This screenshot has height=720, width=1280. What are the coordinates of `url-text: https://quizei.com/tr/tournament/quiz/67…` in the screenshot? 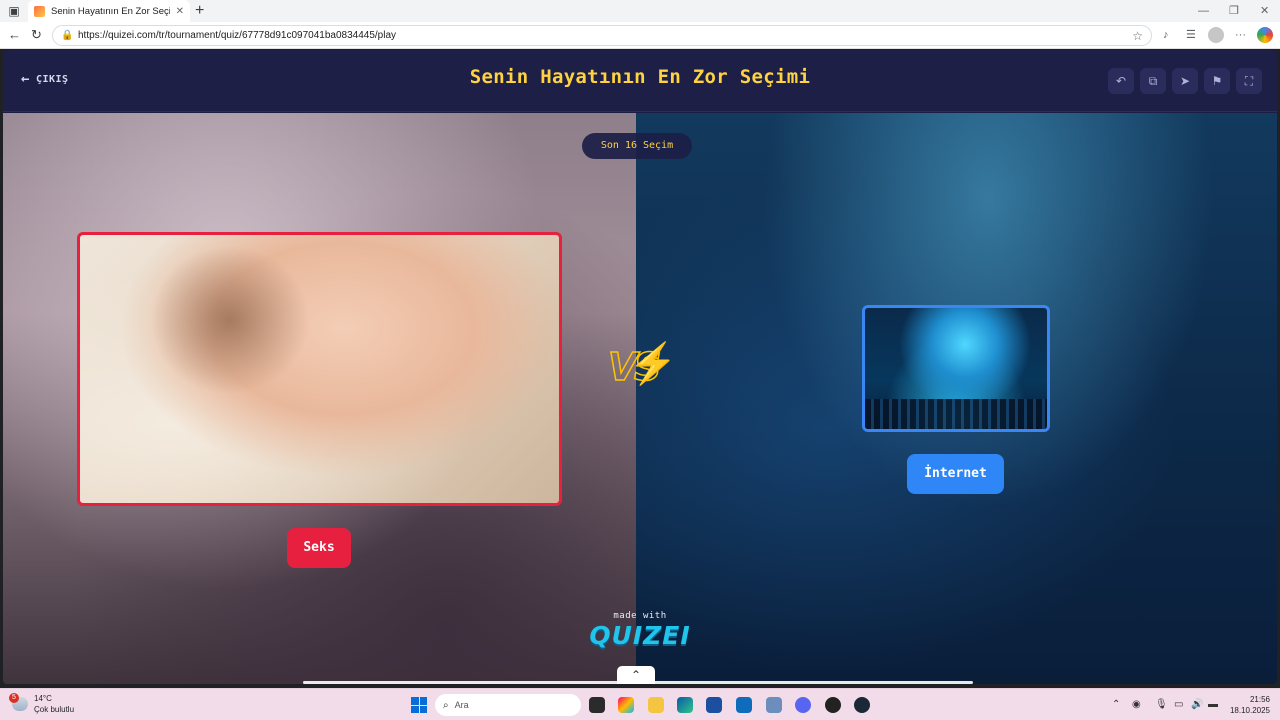 It's located at (605, 35).